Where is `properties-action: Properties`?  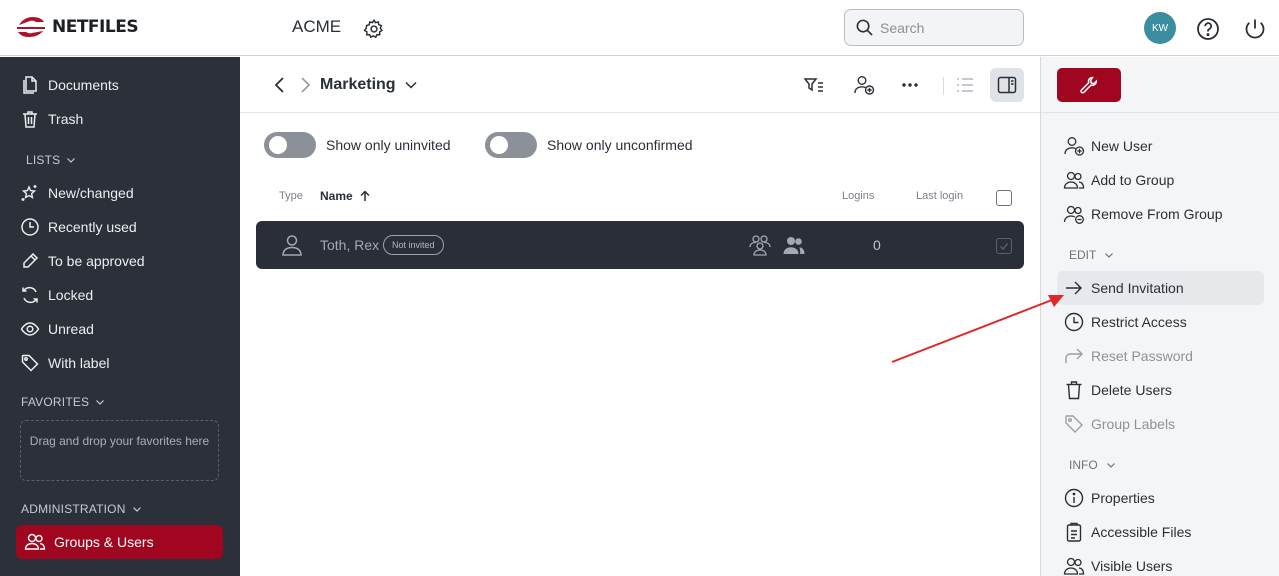 properties-action: Properties is located at coordinates (1160, 498).